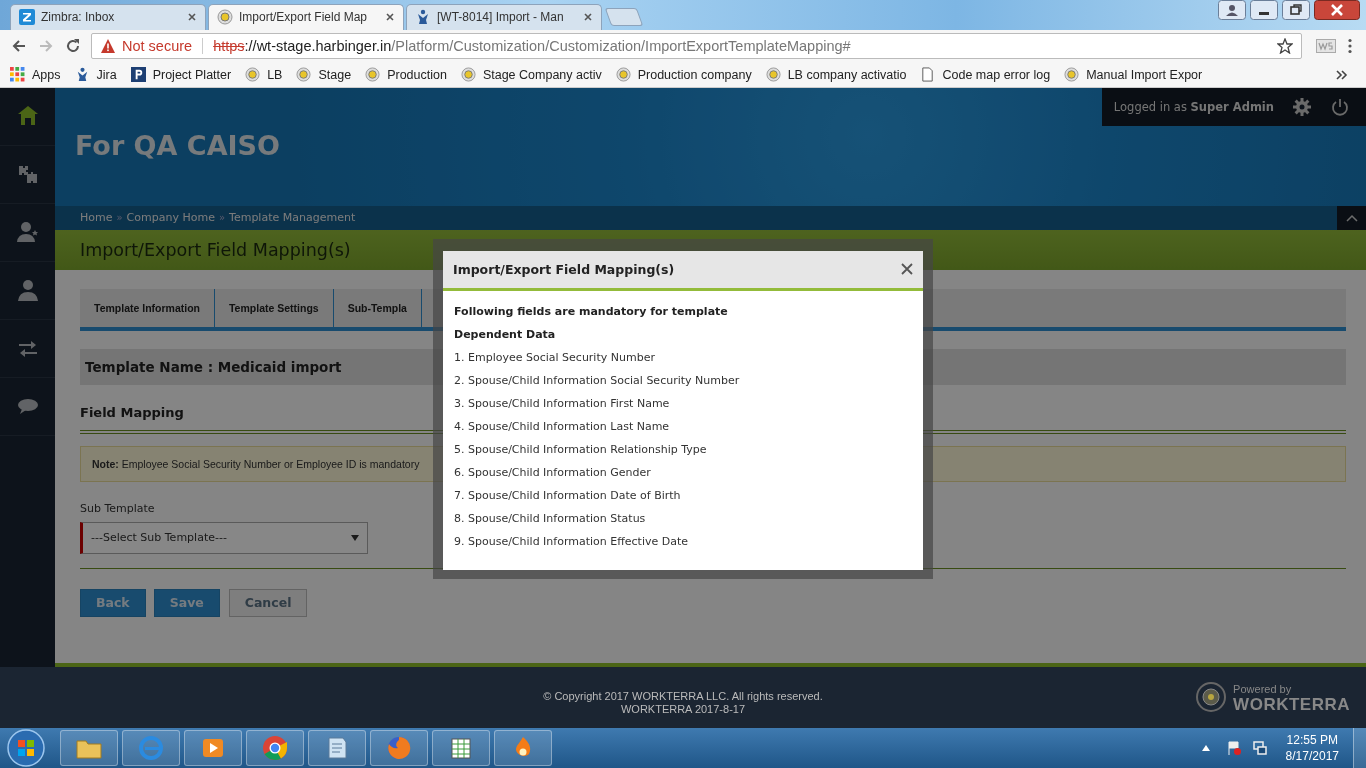 This screenshot has height=768, width=1366. What do you see at coordinates (27, 232) in the screenshot?
I see `user-star-icon` at bounding box center [27, 232].